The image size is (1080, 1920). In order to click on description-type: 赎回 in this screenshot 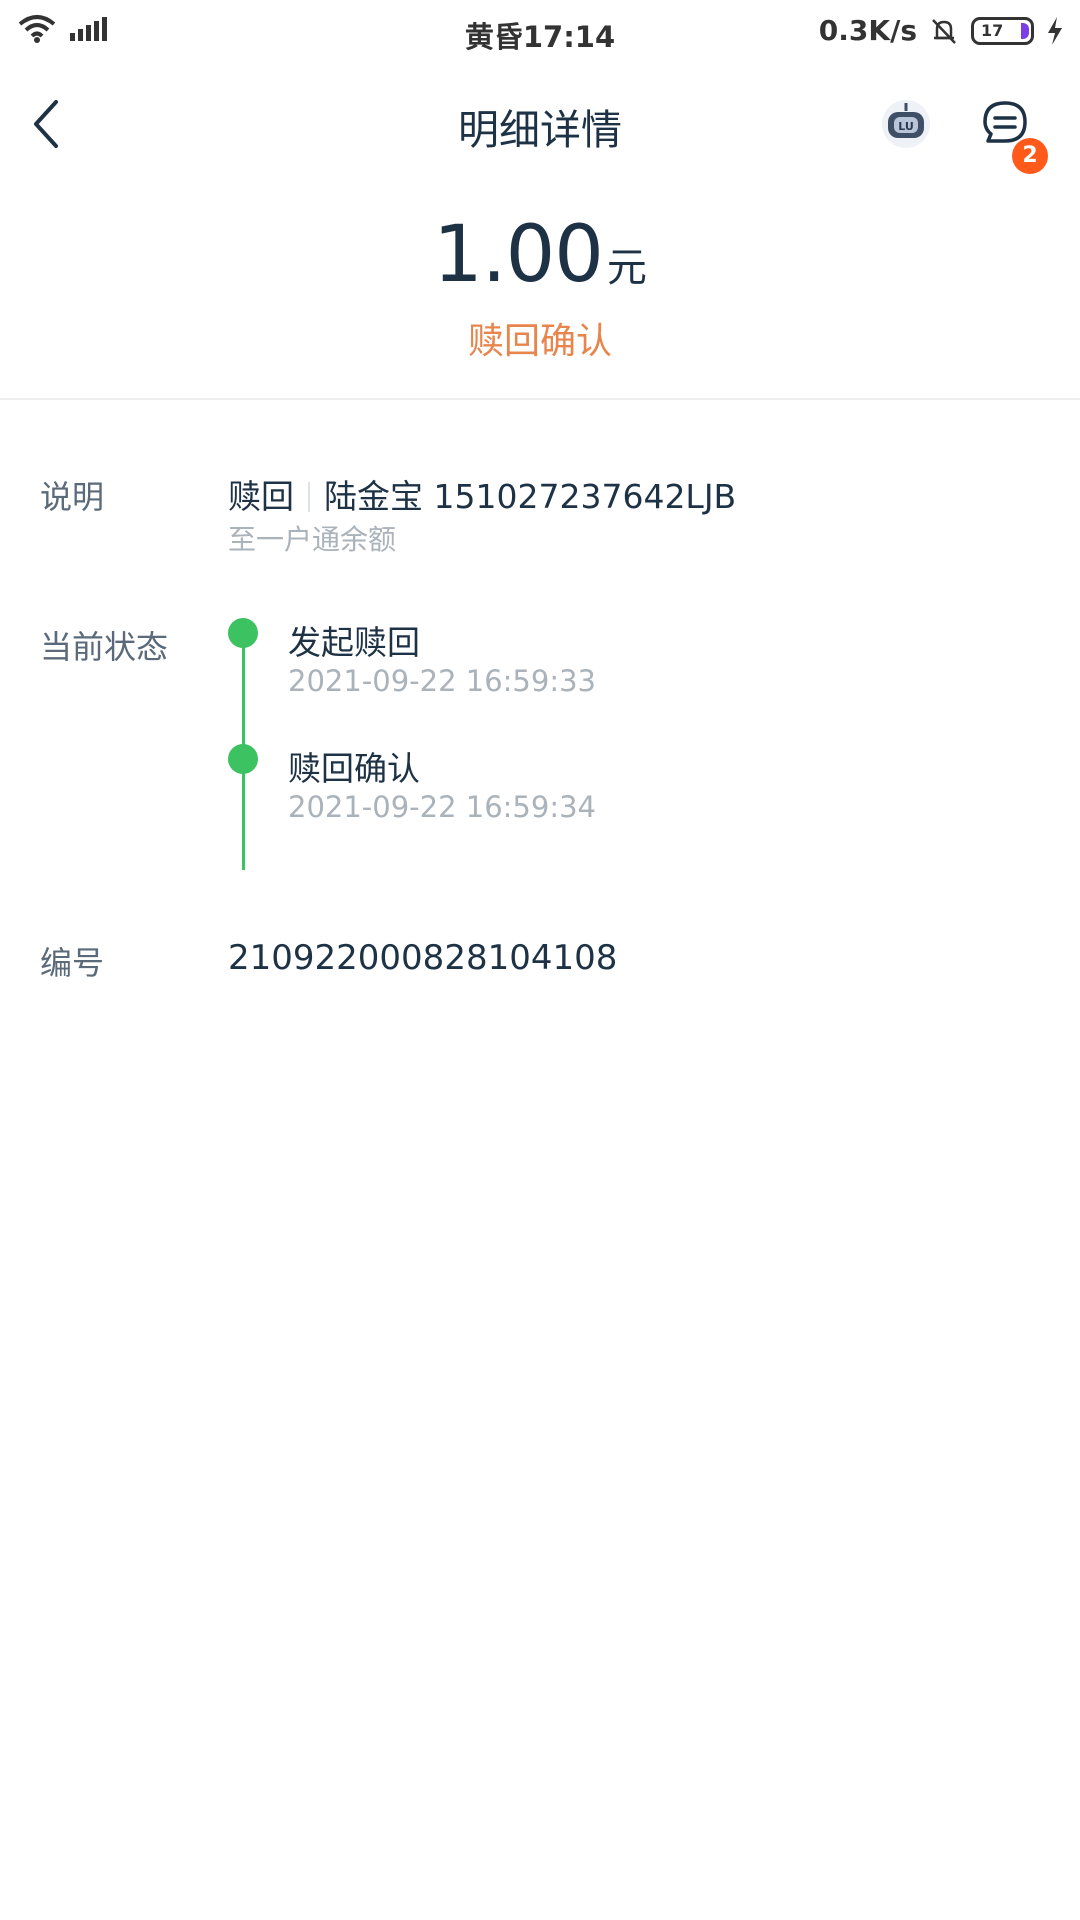, I will do `click(261, 496)`.